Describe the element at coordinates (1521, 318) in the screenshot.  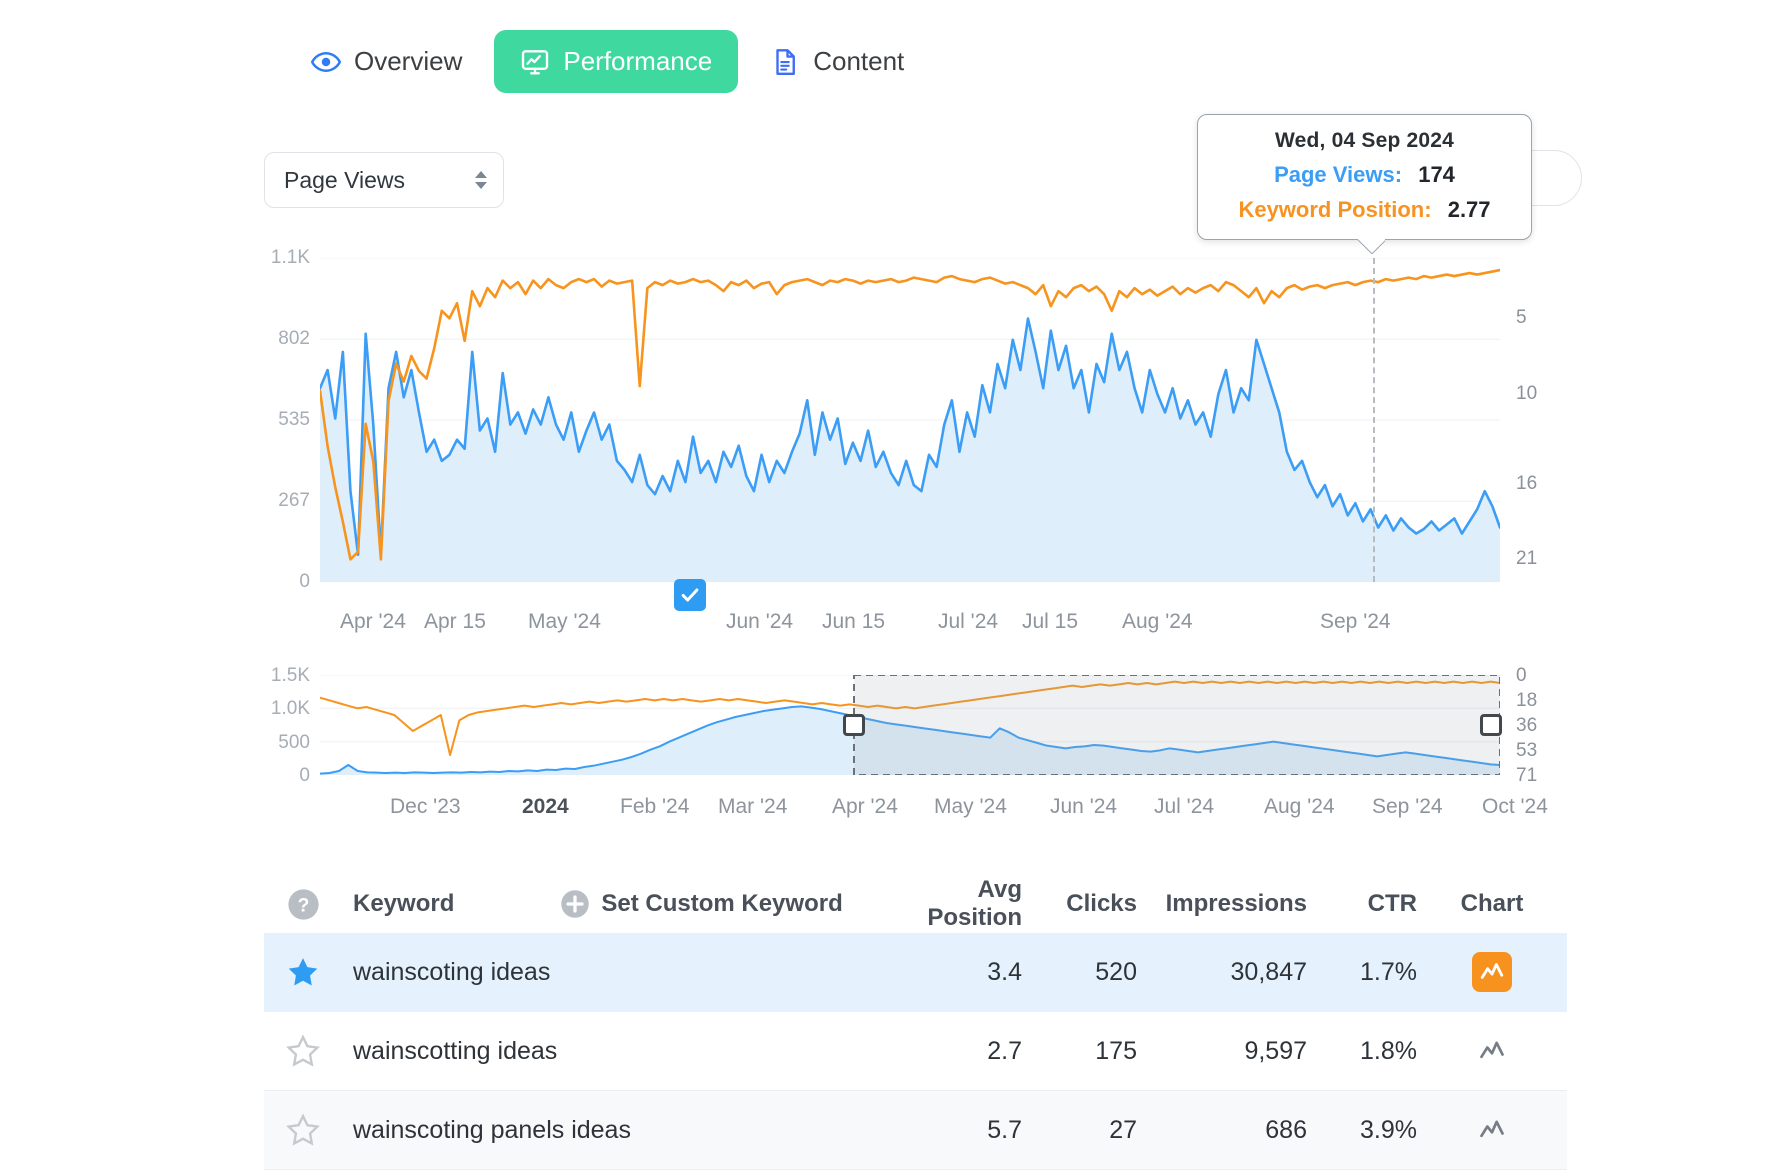
I see `main-y-right-tick: 5` at that location.